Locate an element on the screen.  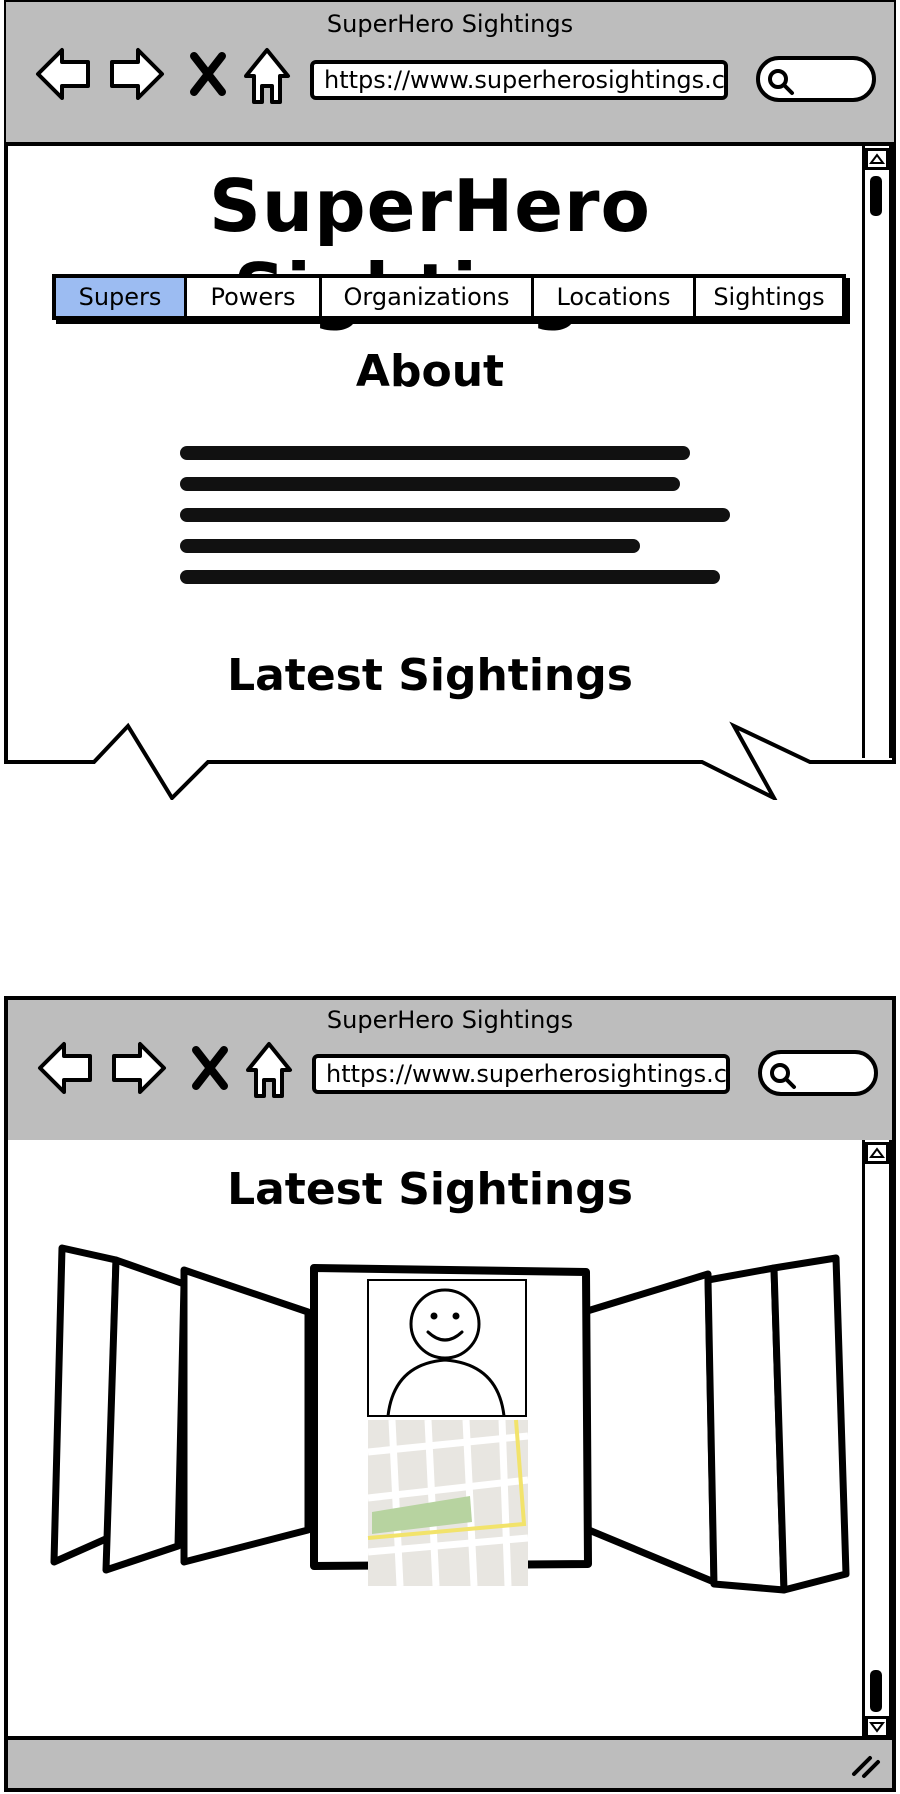
tab-powers: Powers is located at coordinates (254, 297).